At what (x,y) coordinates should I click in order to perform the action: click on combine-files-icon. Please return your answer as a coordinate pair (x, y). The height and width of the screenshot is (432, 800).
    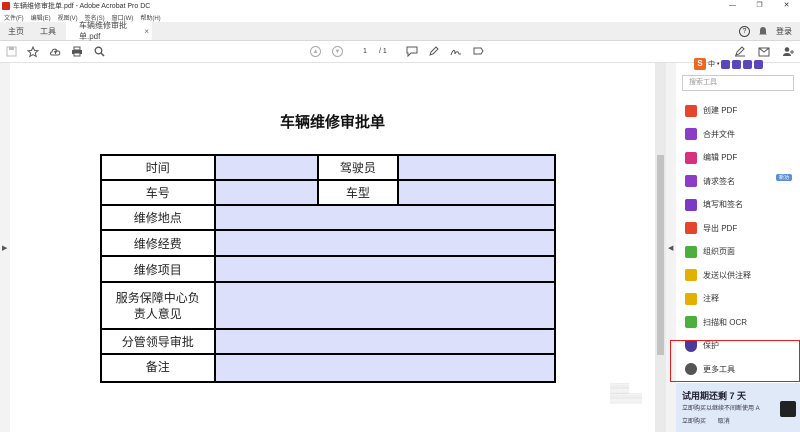
    Looking at the image, I should click on (691, 134).